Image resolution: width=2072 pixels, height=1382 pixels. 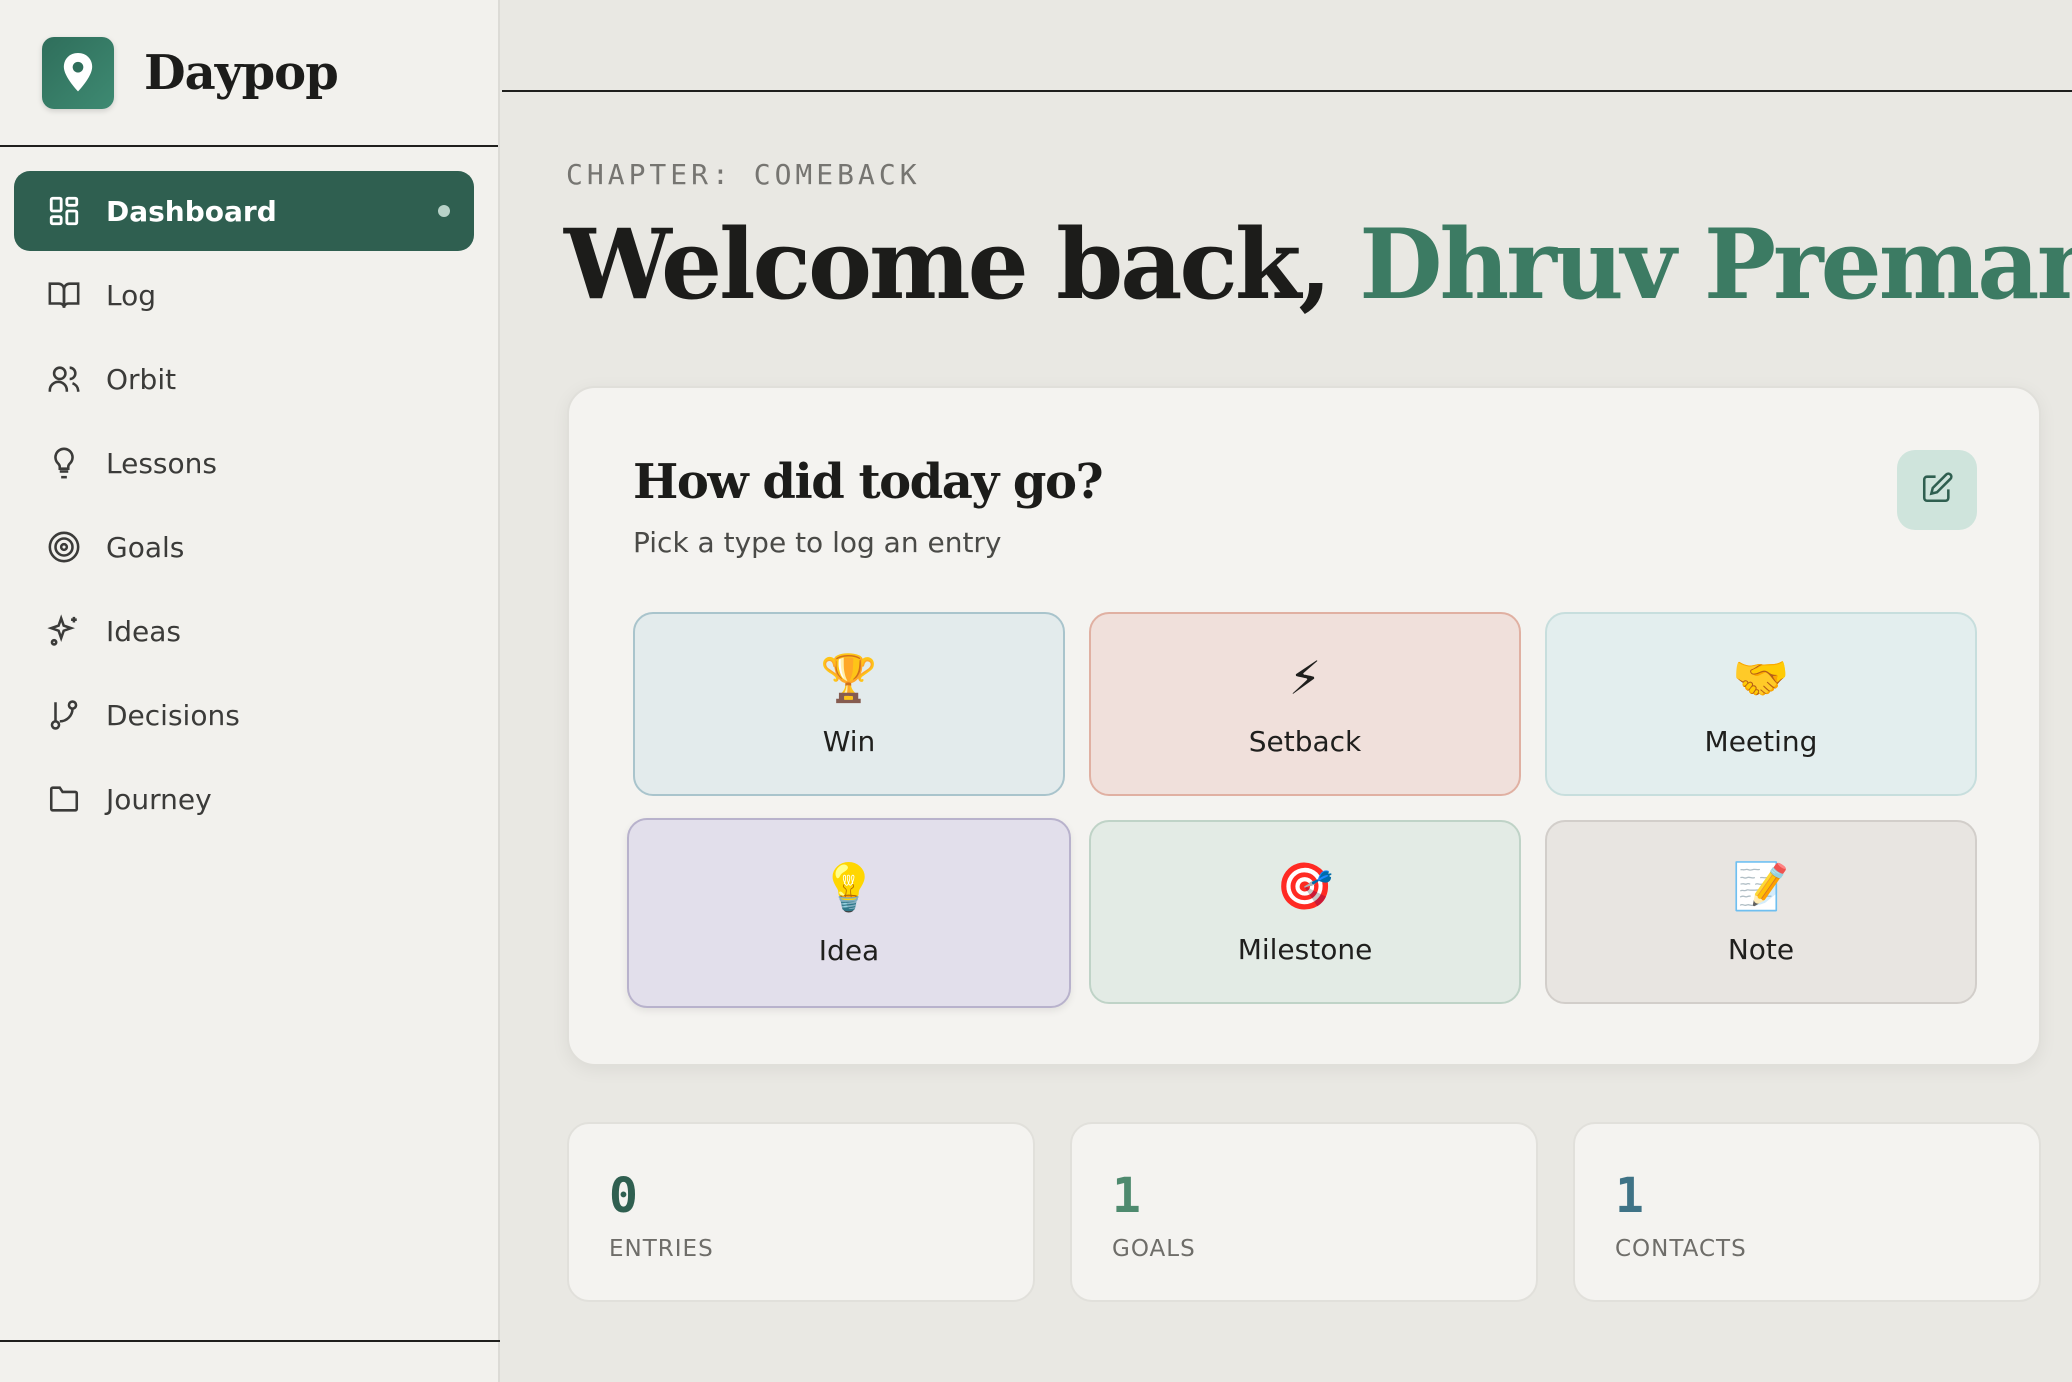 What do you see at coordinates (661, 1249) in the screenshot?
I see `stat-label: ENTRIES` at bounding box center [661, 1249].